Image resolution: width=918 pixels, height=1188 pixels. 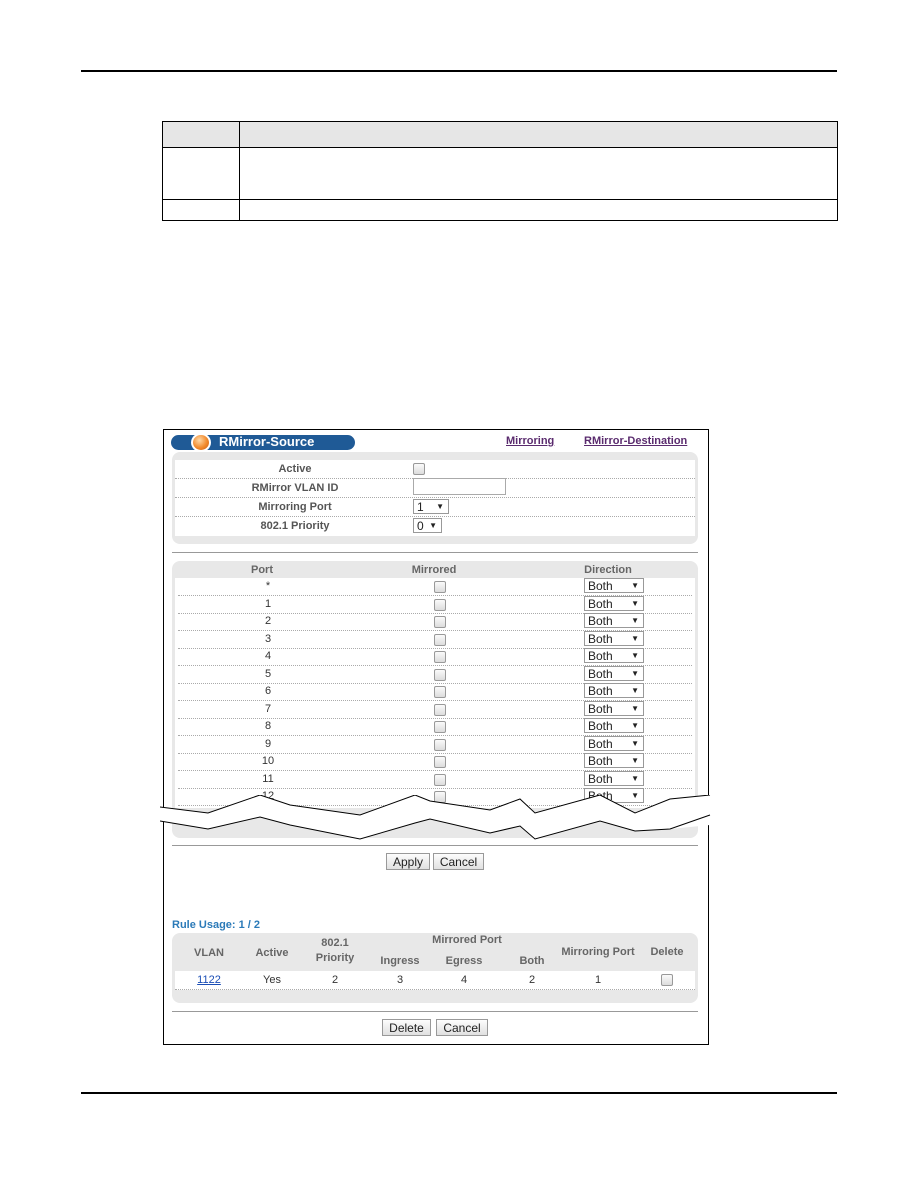 What do you see at coordinates (268, 673) in the screenshot?
I see `port-number: 5` at bounding box center [268, 673].